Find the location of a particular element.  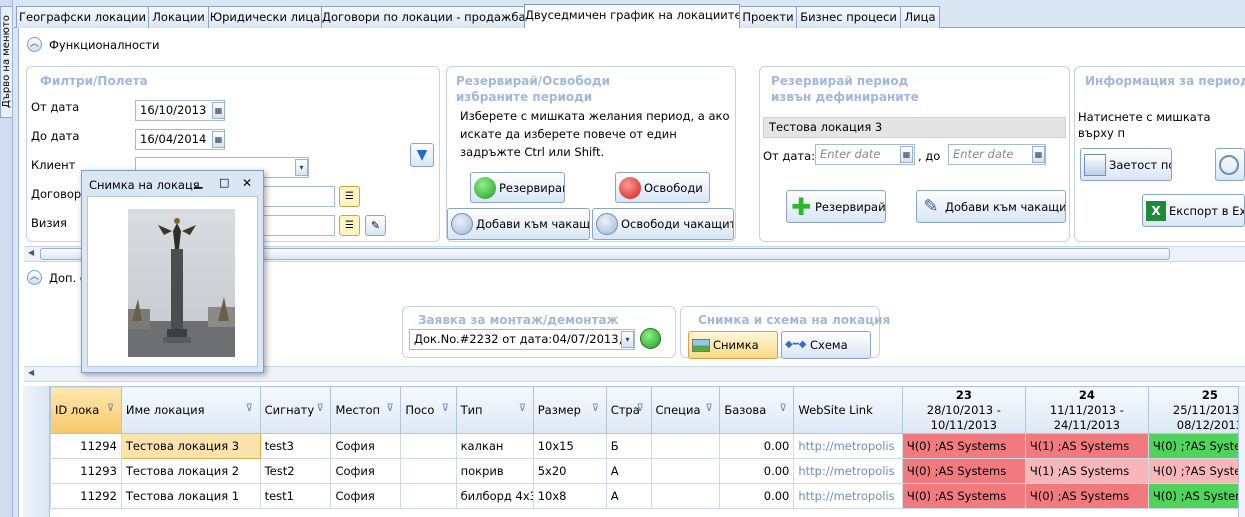

tab-locations: Локации is located at coordinates (178, 17).